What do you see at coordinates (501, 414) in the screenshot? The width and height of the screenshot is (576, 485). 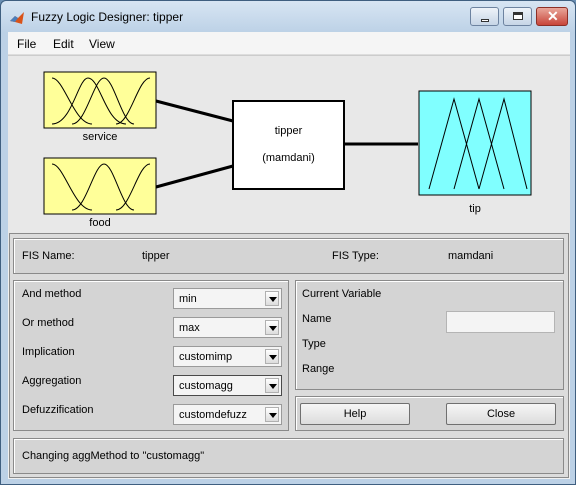 I see `close-button: Close` at bounding box center [501, 414].